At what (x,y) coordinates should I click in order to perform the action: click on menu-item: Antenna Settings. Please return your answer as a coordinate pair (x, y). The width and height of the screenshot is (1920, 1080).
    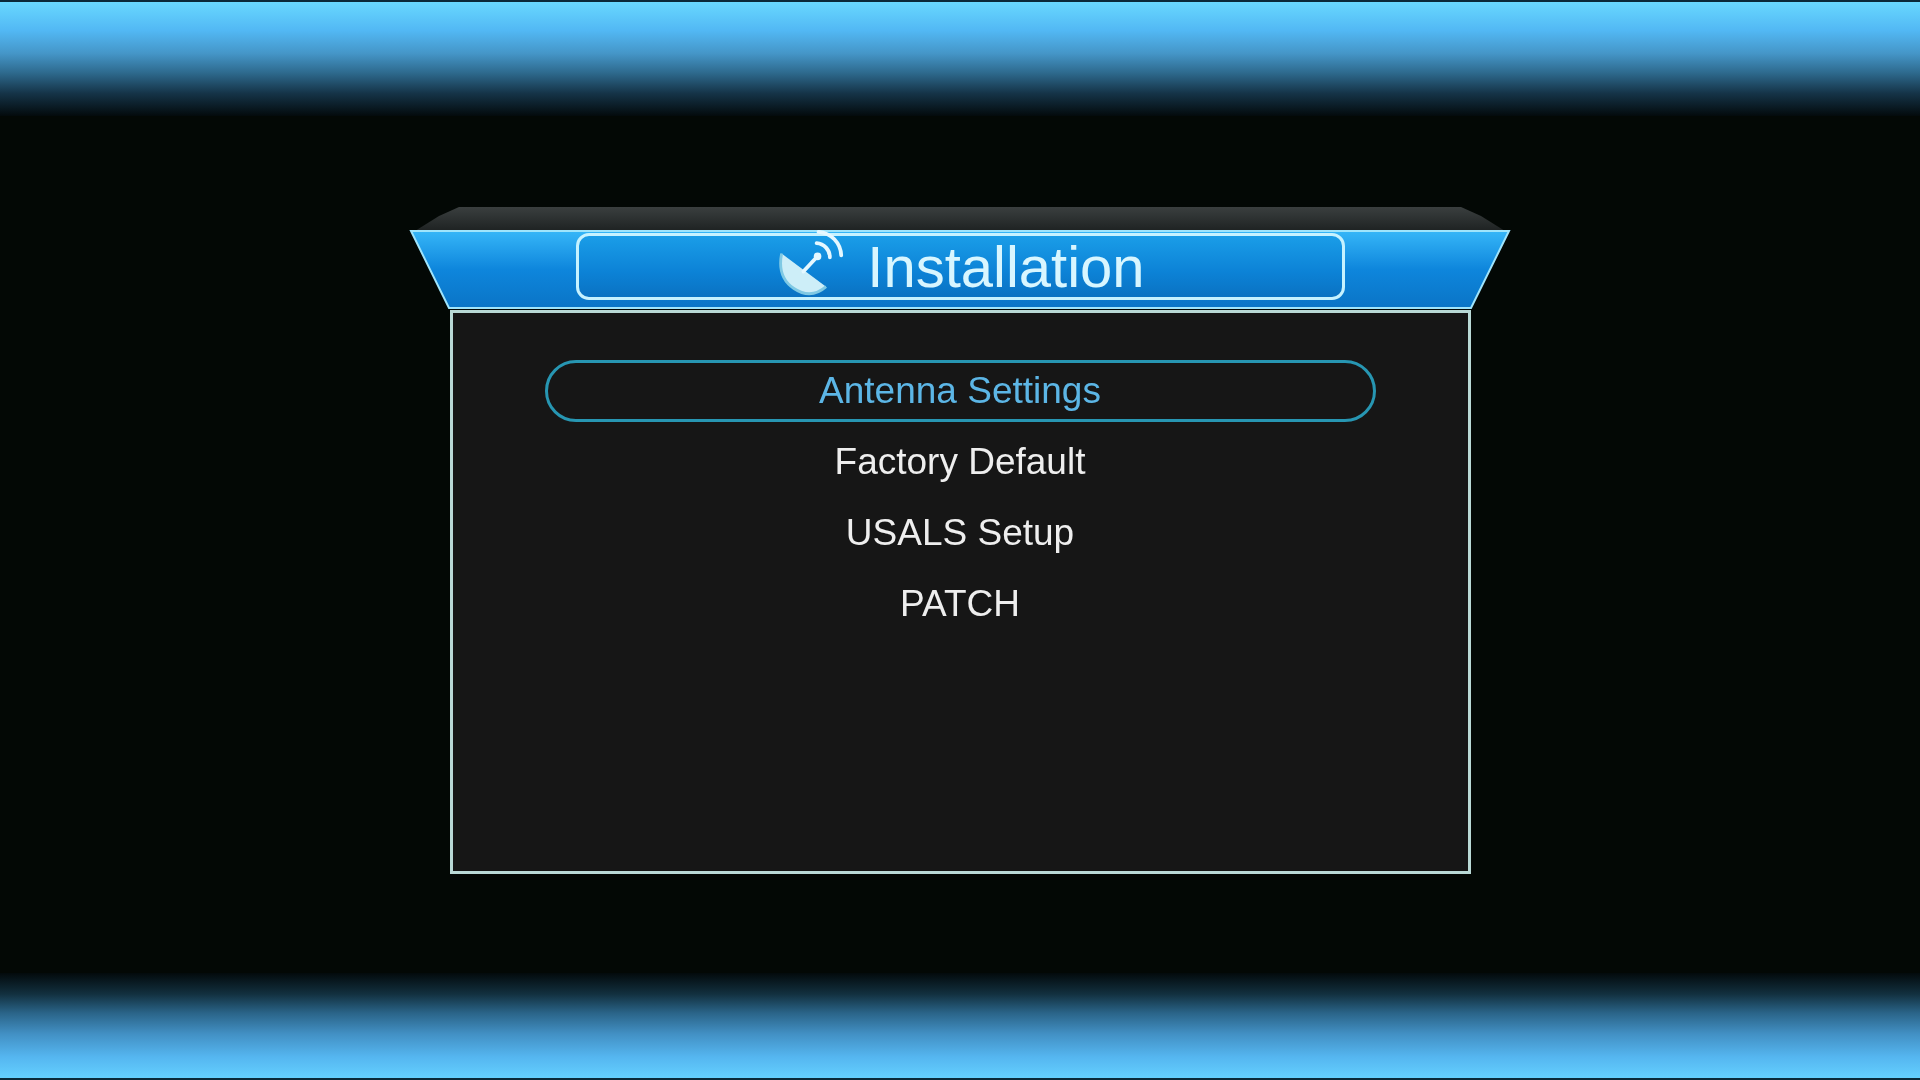
    Looking at the image, I should click on (960, 391).